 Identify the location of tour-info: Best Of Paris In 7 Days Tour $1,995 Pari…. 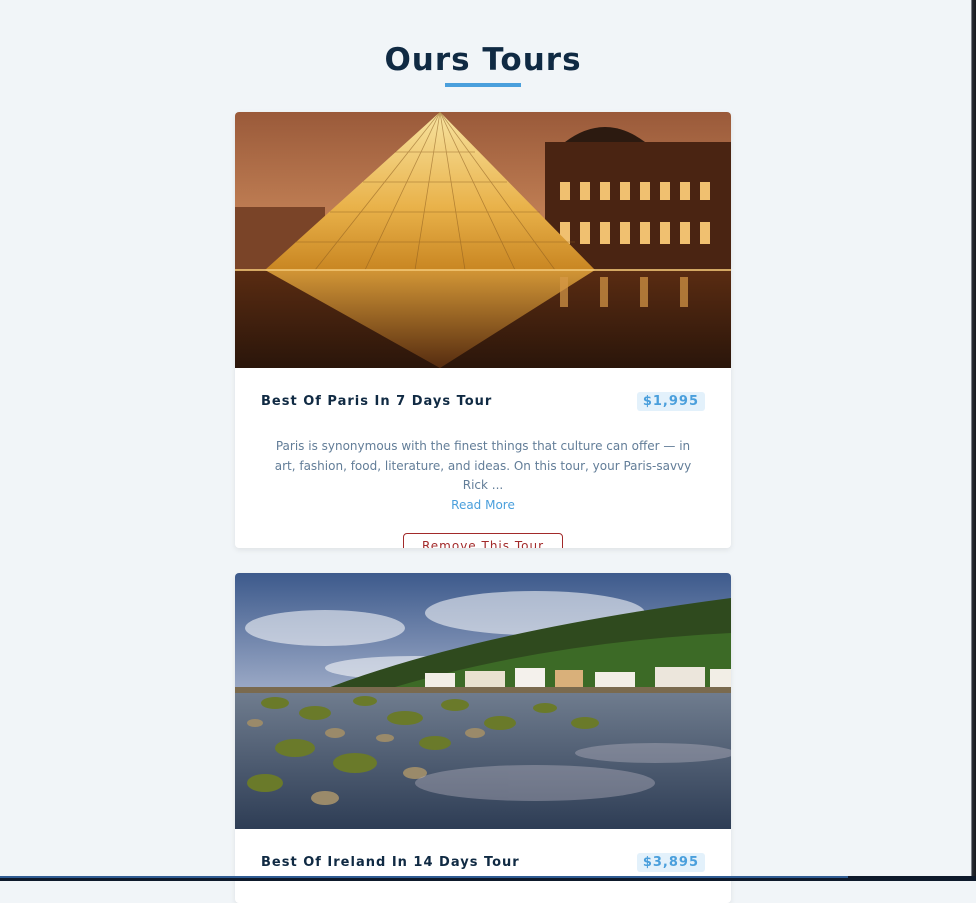
(483, 458).